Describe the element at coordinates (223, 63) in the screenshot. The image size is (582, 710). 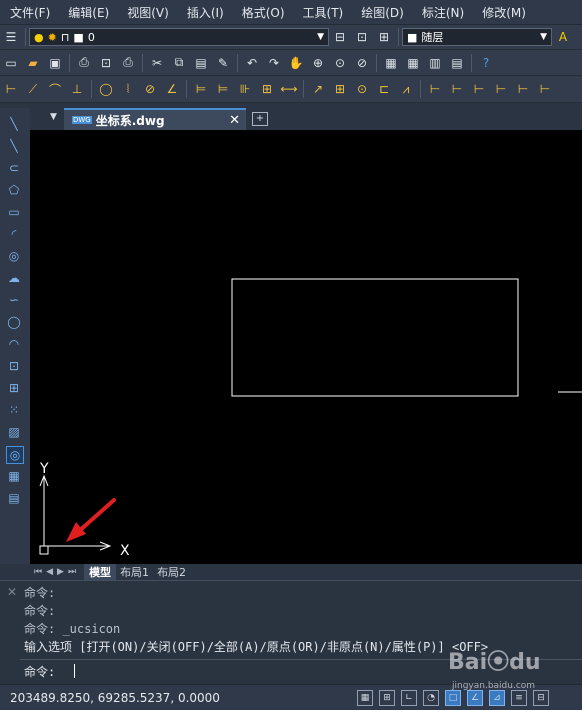
I see `match-properties-icon: ✎` at that location.